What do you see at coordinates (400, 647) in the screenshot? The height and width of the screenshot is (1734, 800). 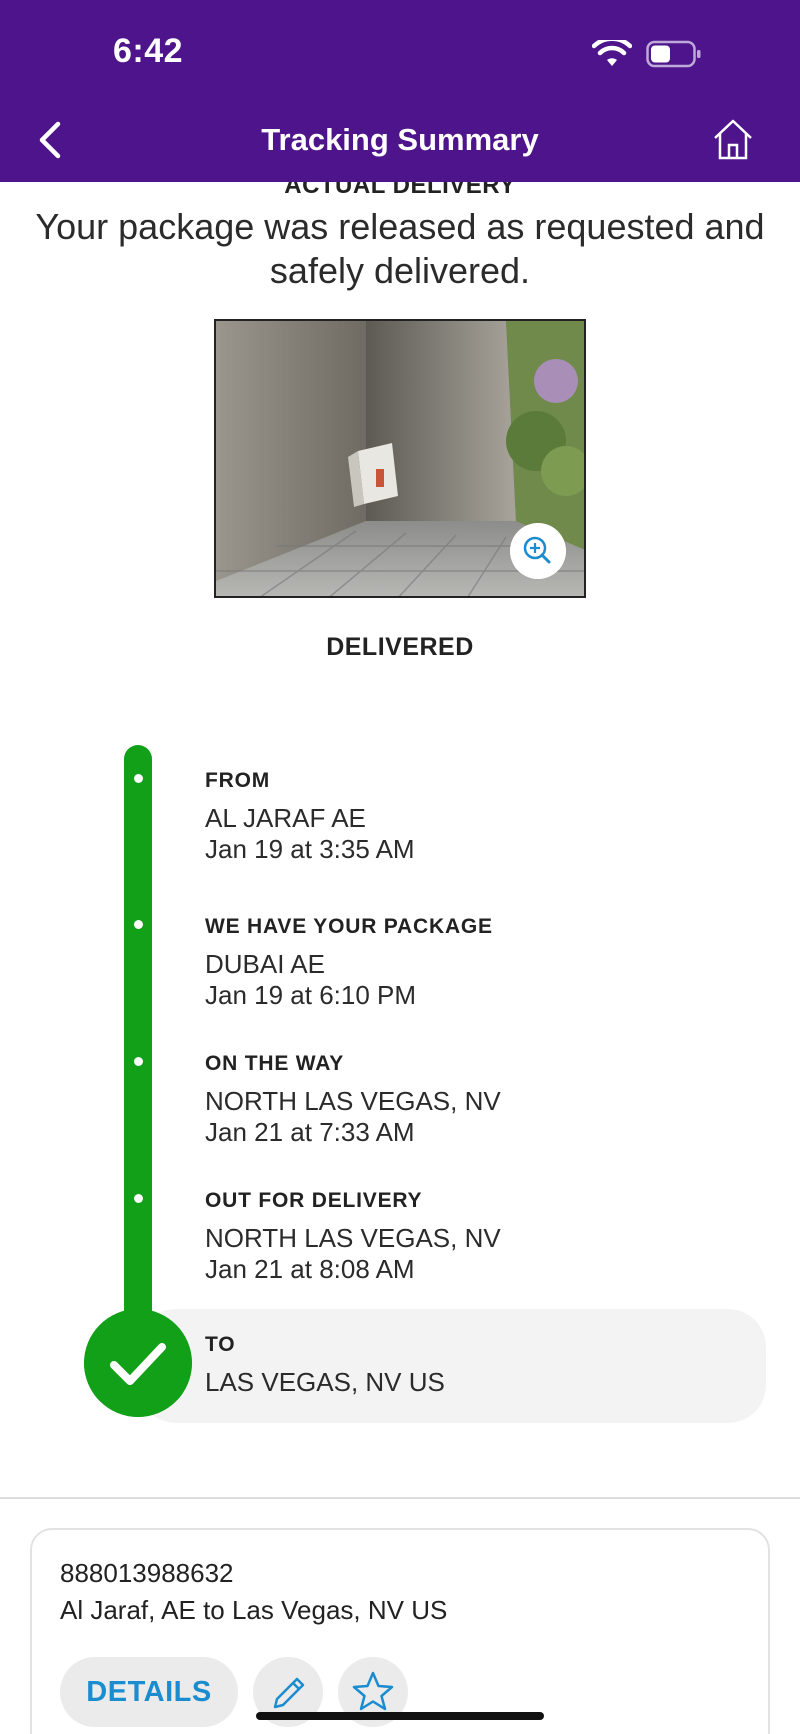 I see `delivery-status: DELIVERED` at bounding box center [400, 647].